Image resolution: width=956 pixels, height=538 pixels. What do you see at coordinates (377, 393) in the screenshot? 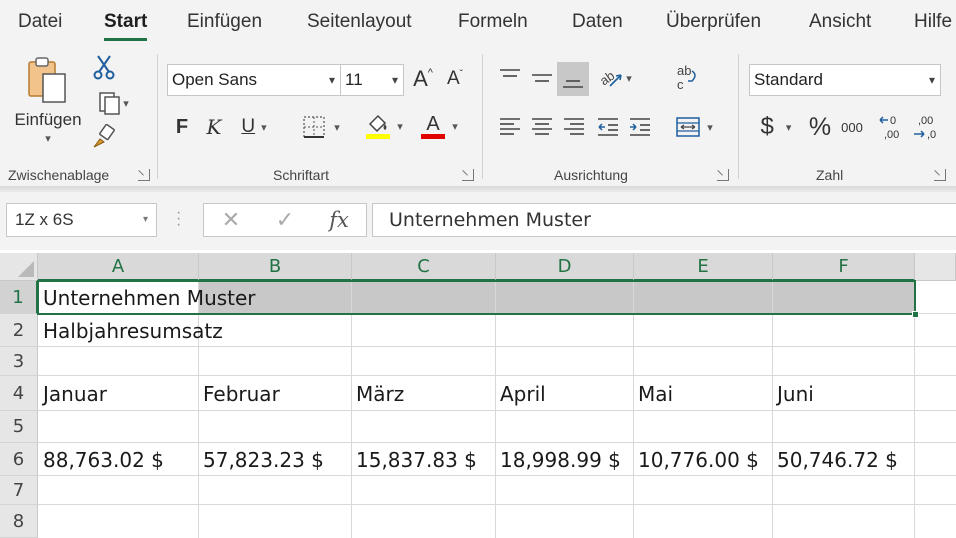
I see `cell-c4: März` at bounding box center [377, 393].